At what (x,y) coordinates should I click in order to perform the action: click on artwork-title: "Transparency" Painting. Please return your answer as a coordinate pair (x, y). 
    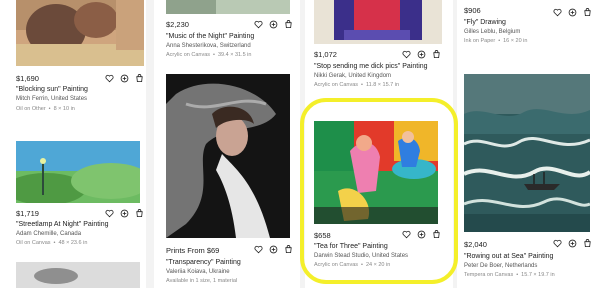
    Looking at the image, I should click on (203, 262).